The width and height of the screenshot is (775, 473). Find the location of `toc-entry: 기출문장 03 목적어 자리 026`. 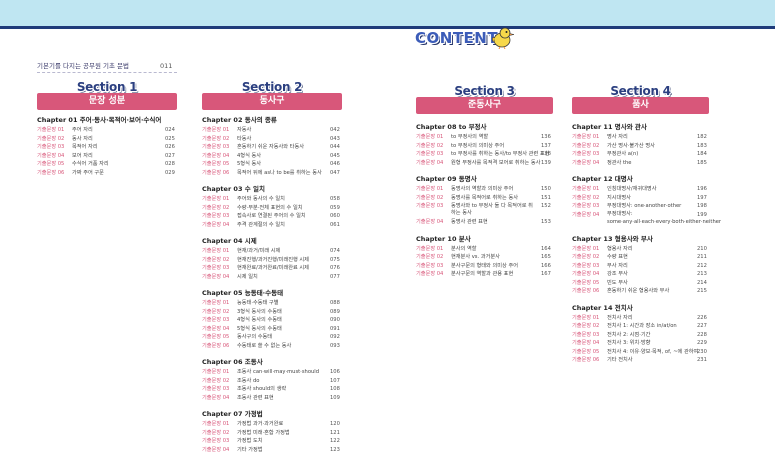

toc-entry: 기출문장 03 목적어 자리 026 is located at coordinates (107, 147).